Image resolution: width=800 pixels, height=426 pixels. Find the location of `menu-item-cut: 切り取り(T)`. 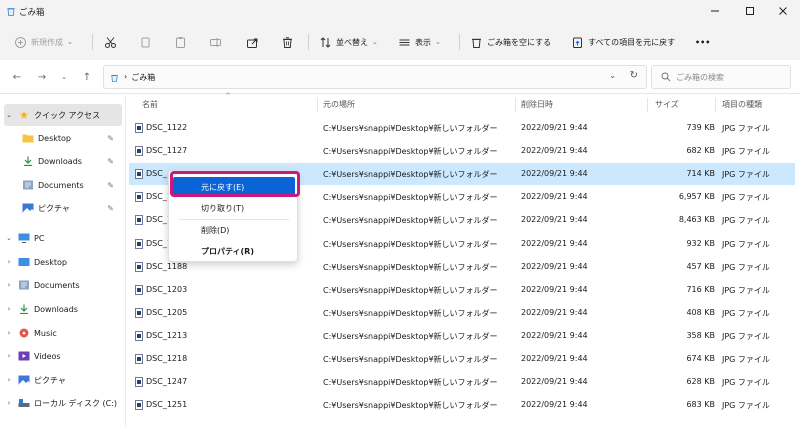

menu-item-cut: 切り取り(T) is located at coordinates (234, 208).